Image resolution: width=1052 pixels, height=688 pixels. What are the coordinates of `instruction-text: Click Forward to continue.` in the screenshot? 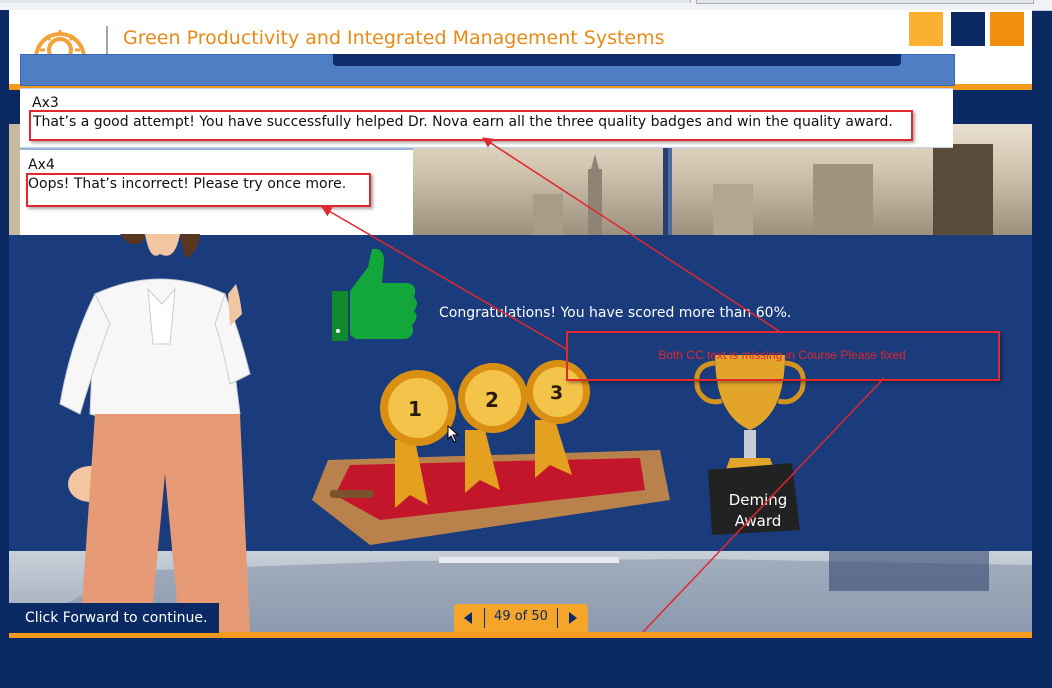 It's located at (116, 618).